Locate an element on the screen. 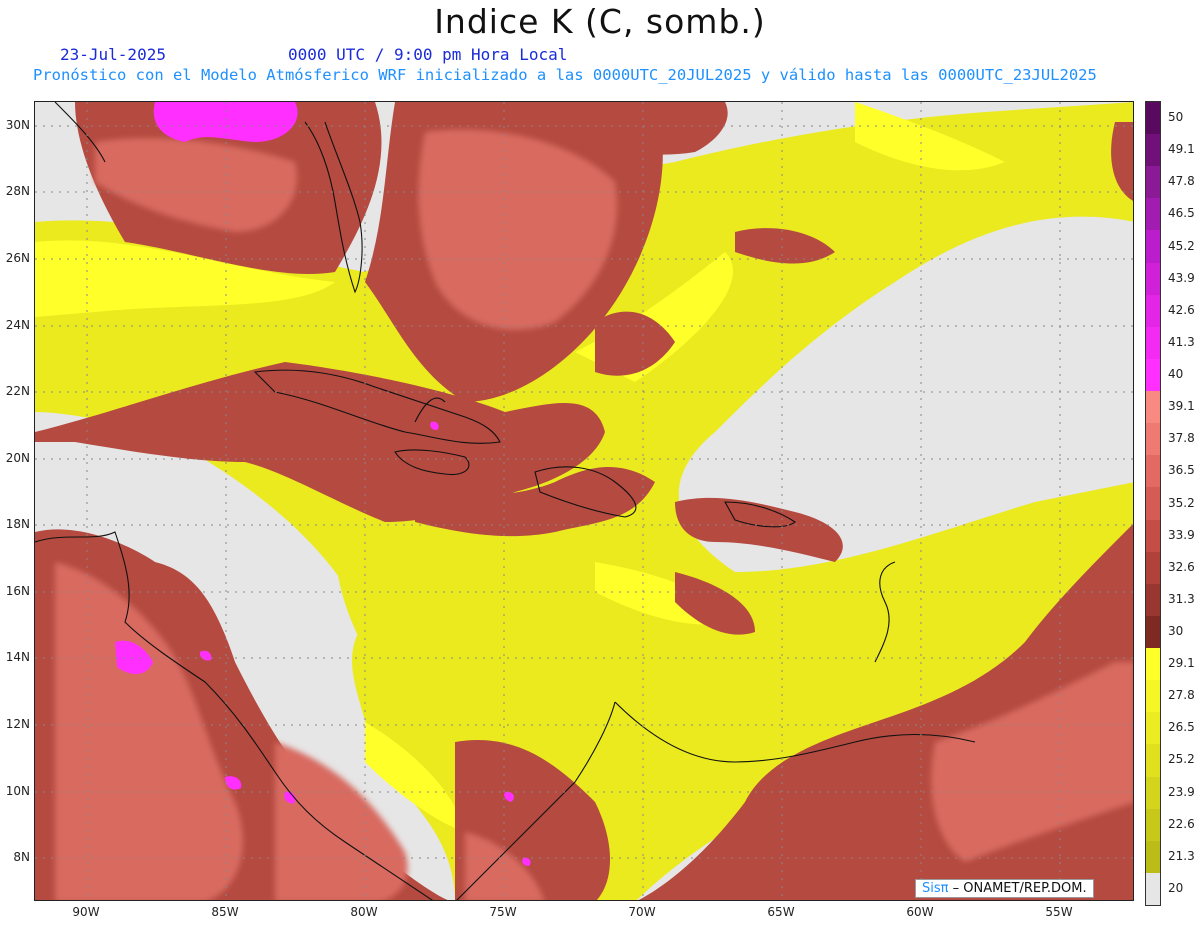 The image size is (1200, 927). lat-label: 24N is located at coordinates (17, 325).